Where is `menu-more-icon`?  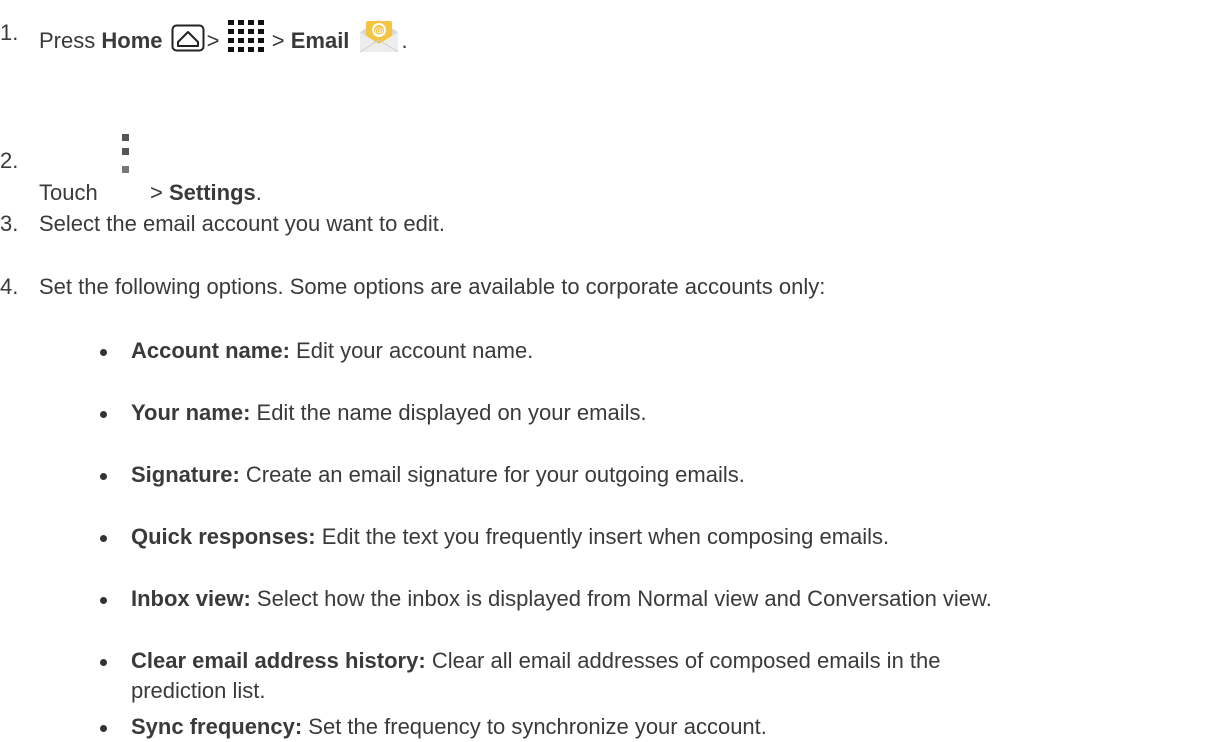
menu-more-icon is located at coordinates (125, 168).